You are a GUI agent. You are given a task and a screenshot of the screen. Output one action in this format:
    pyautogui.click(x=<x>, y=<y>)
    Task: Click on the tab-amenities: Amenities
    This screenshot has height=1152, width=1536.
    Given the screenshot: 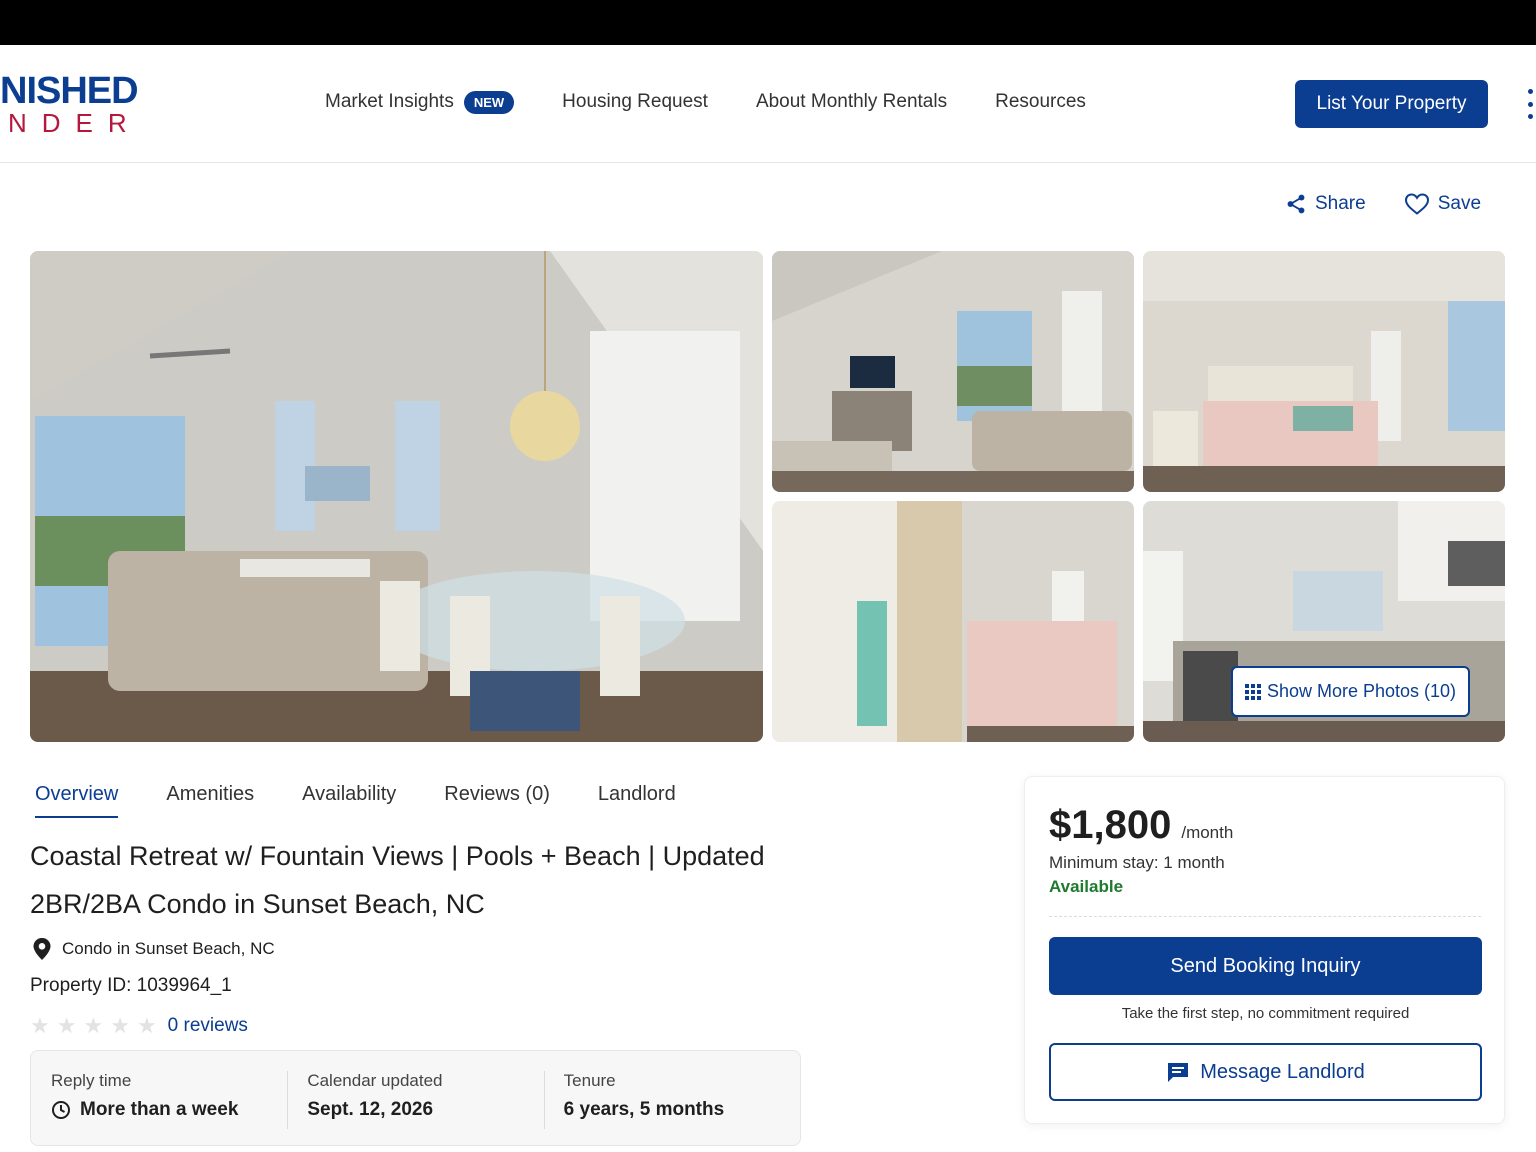 What is the action you would take?
    pyautogui.click(x=210, y=800)
    